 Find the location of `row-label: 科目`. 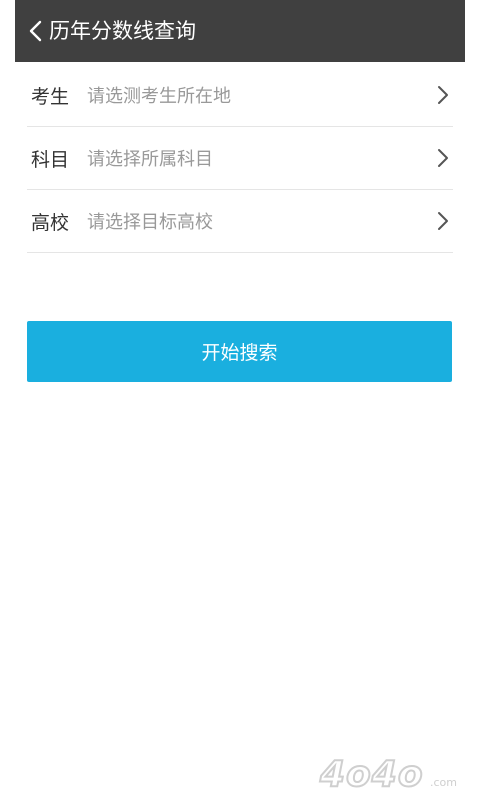

row-label: 科目 is located at coordinates (50, 159).